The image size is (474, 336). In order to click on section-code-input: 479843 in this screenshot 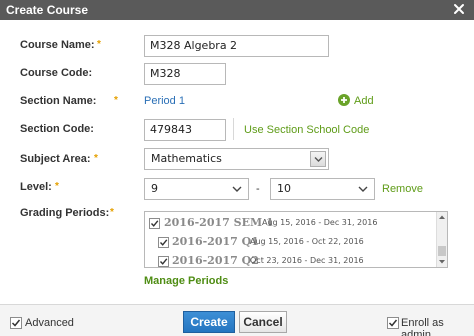, I will do `click(185, 130)`.